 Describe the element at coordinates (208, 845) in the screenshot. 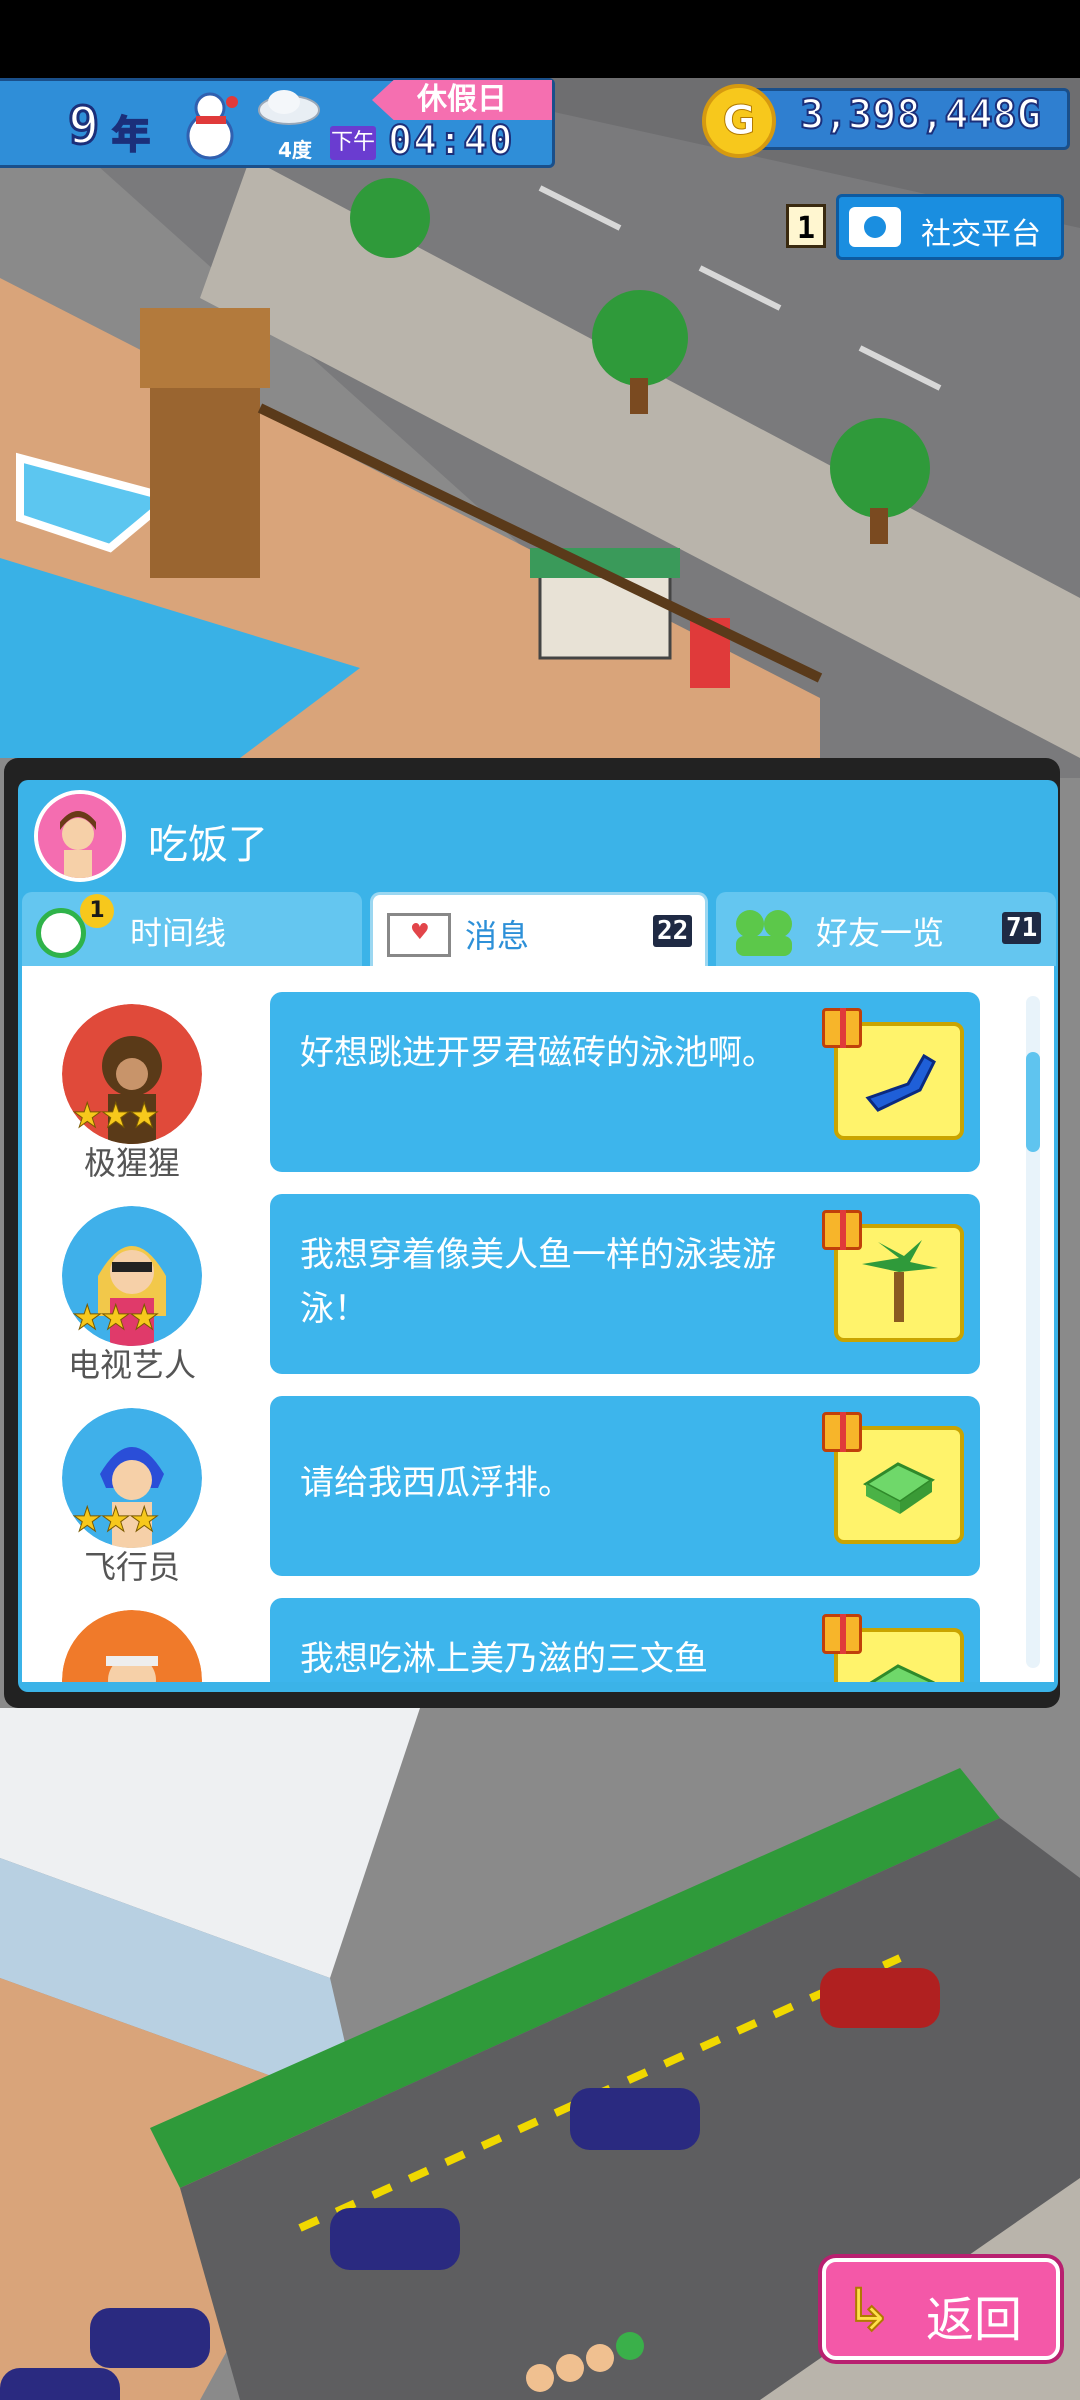

I see `panel-title: 吃饭了` at that location.